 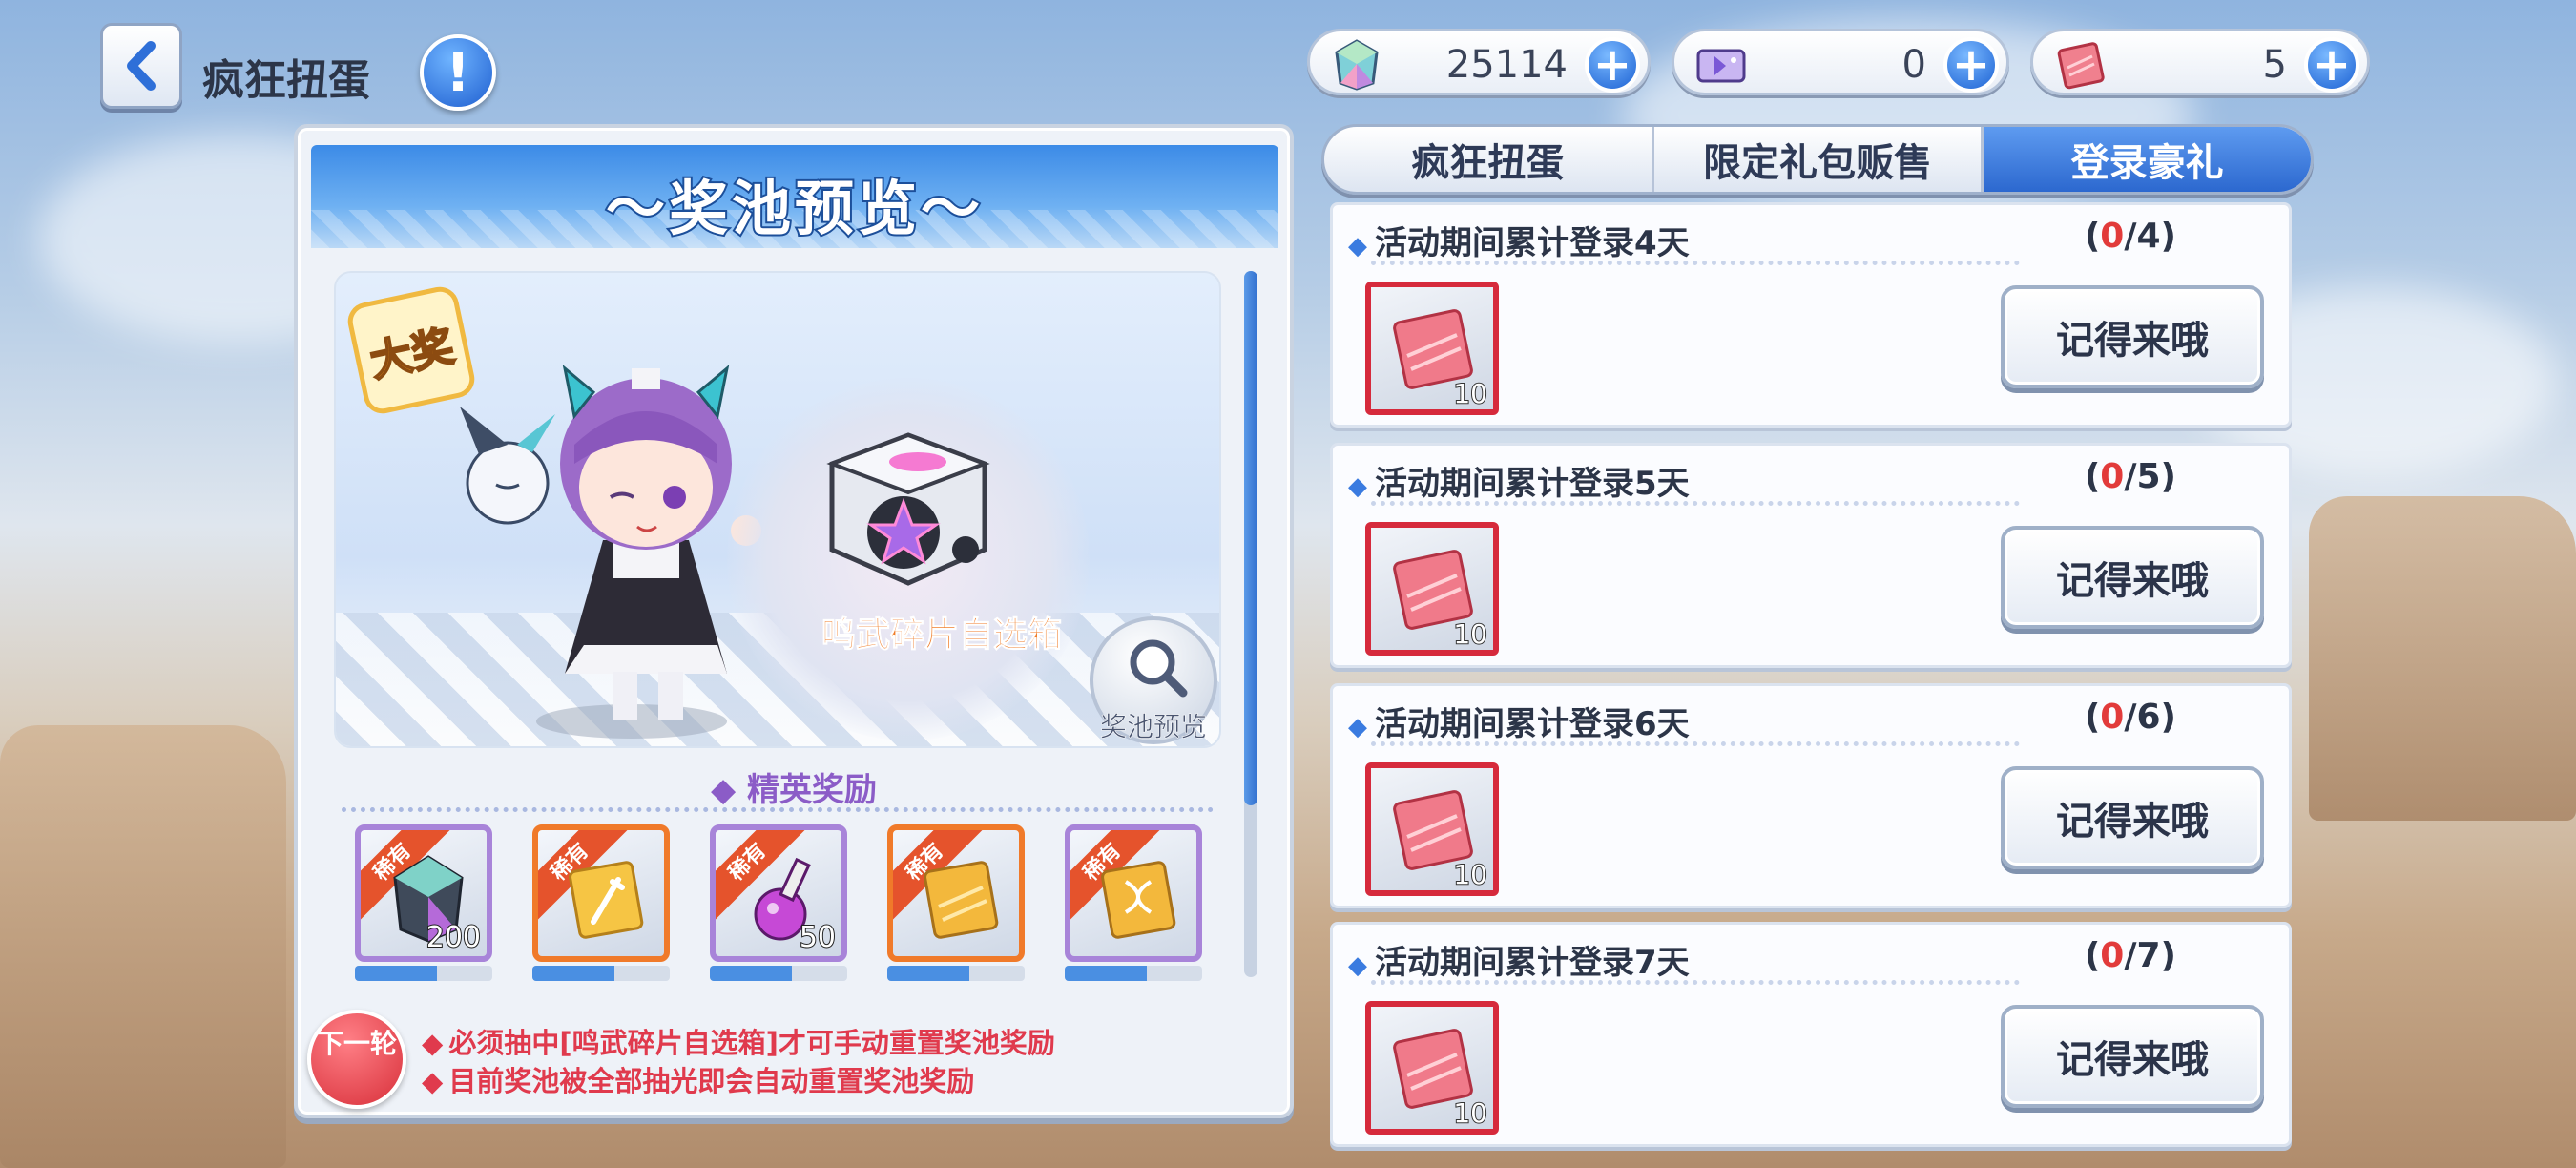 I want to click on task-progress: (0/4), so click(x=2130, y=236).